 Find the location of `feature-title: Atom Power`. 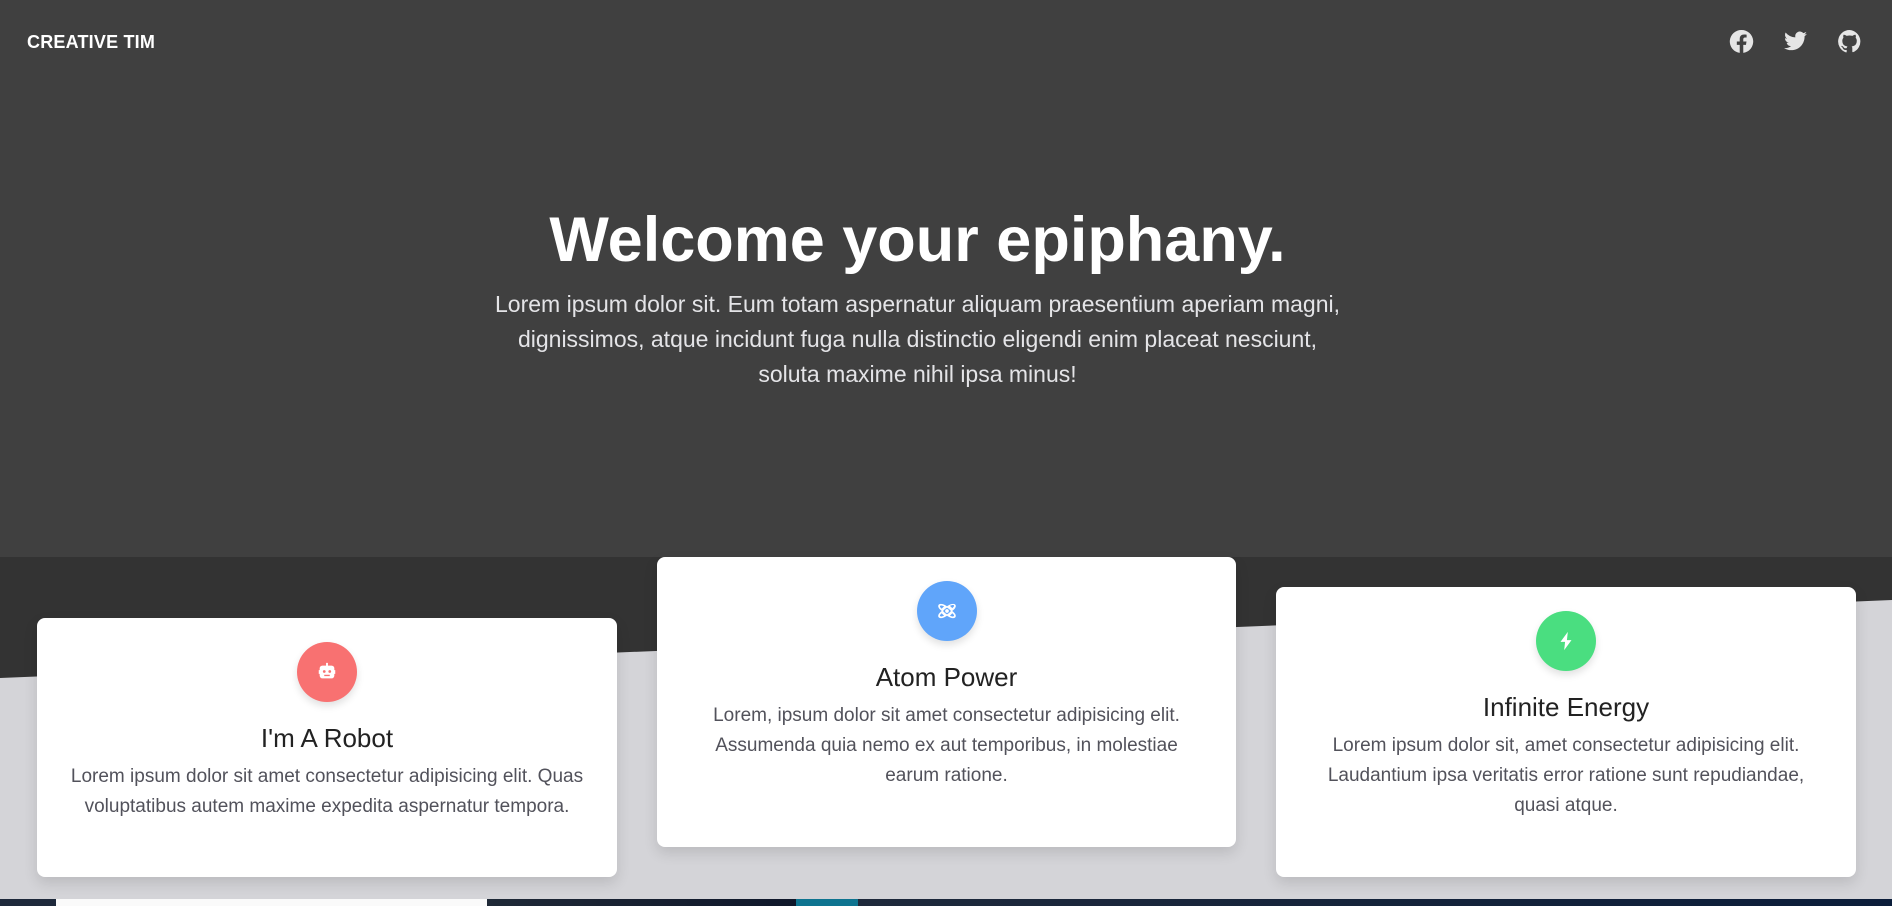

feature-title: Atom Power is located at coordinates (946, 677).